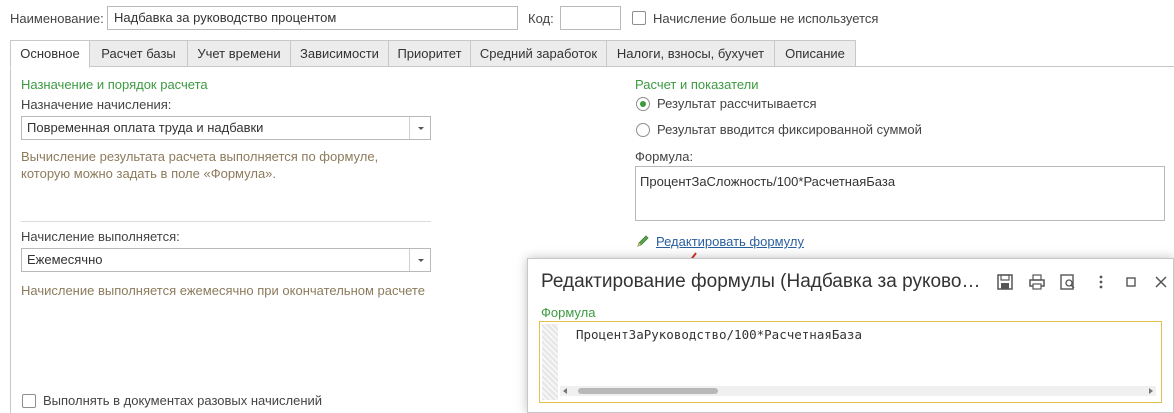  What do you see at coordinates (900, 193) in the screenshot?
I see `formula-field: ПроцентЗаСложность/100*РасчетнаяБаза` at bounding box center [900, 193].